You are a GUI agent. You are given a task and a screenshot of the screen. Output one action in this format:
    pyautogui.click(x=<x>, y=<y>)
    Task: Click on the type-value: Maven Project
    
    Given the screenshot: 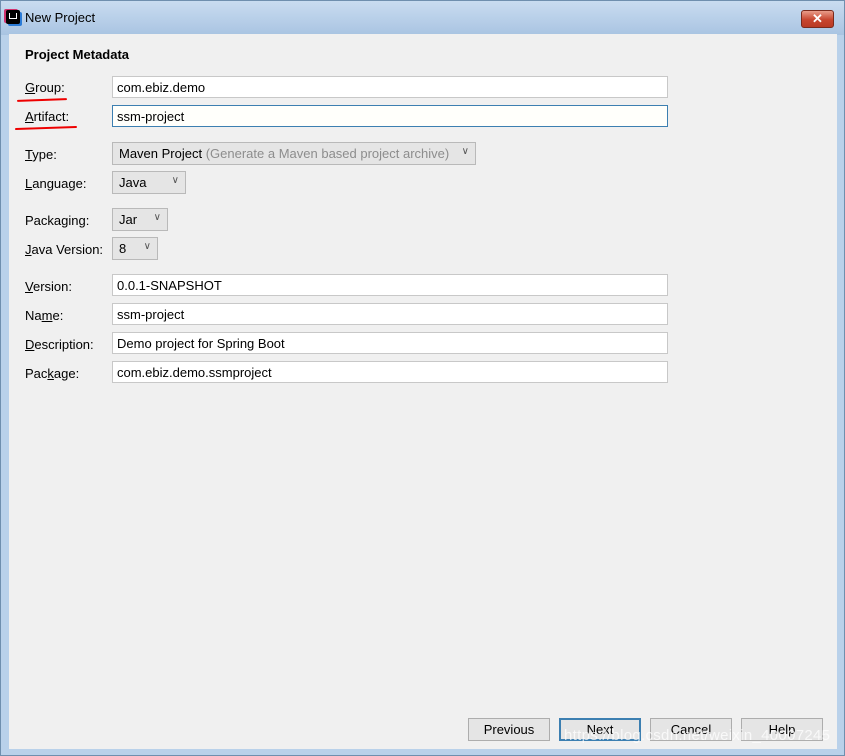 What is the action you would take?
    pyautogui.click(x=161, y=153)
    